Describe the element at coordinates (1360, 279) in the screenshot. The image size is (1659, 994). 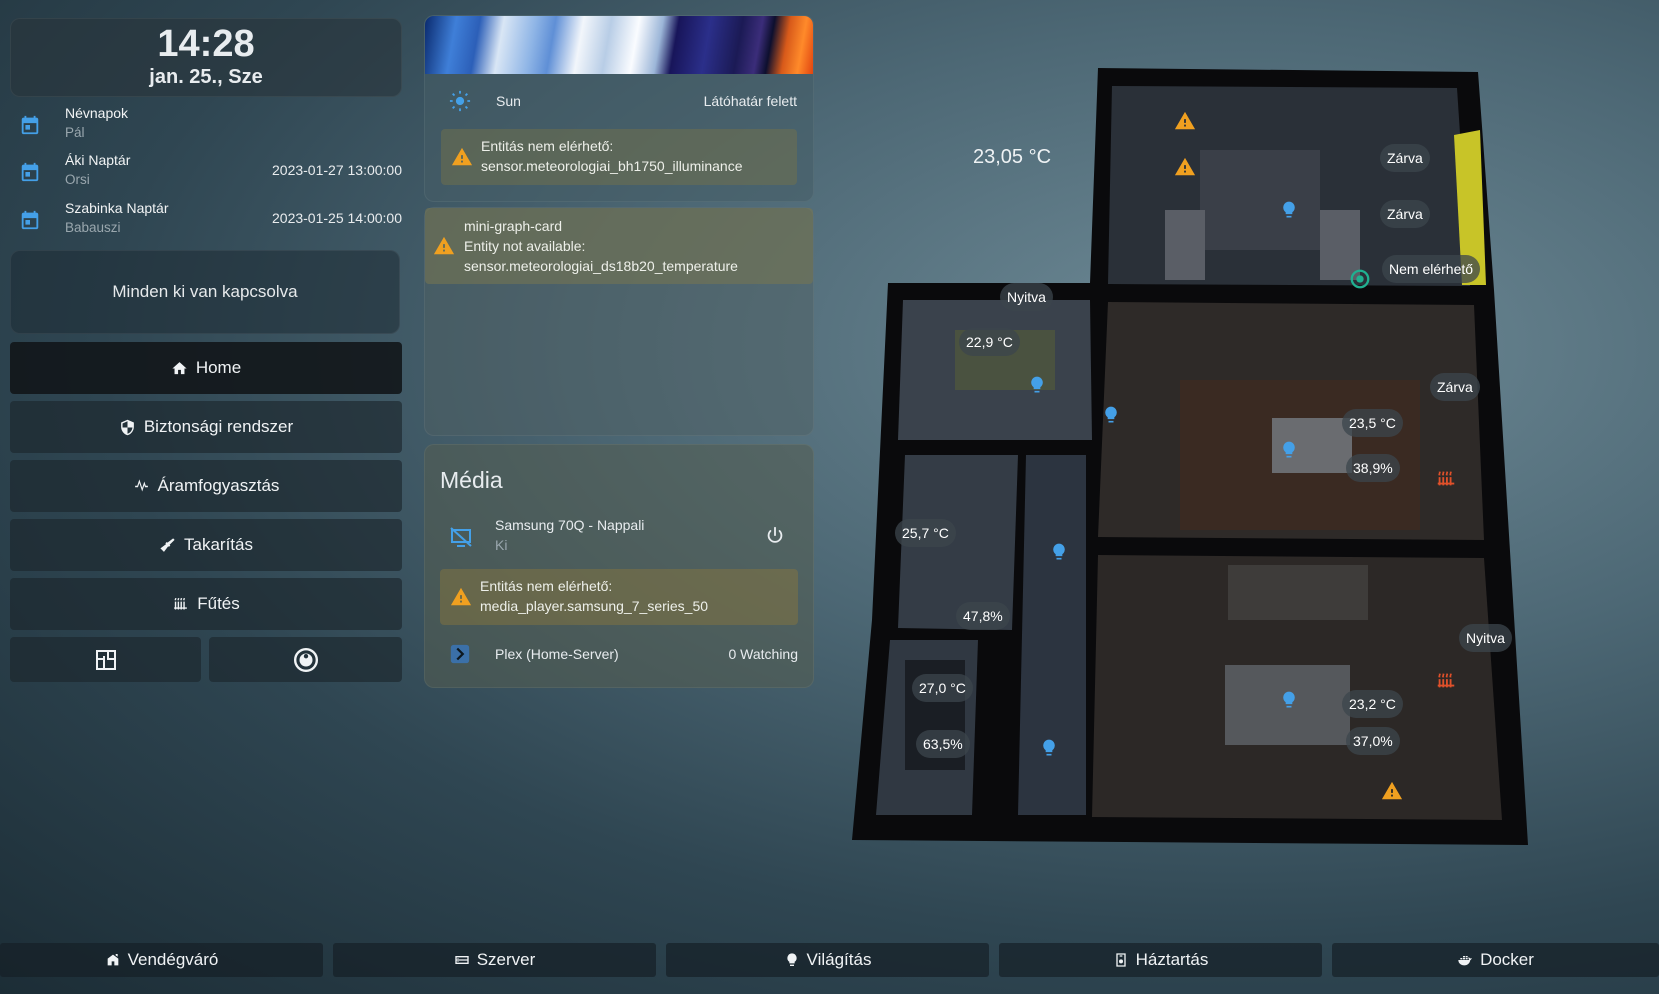
I see `vacuum-status-icon` at that location.